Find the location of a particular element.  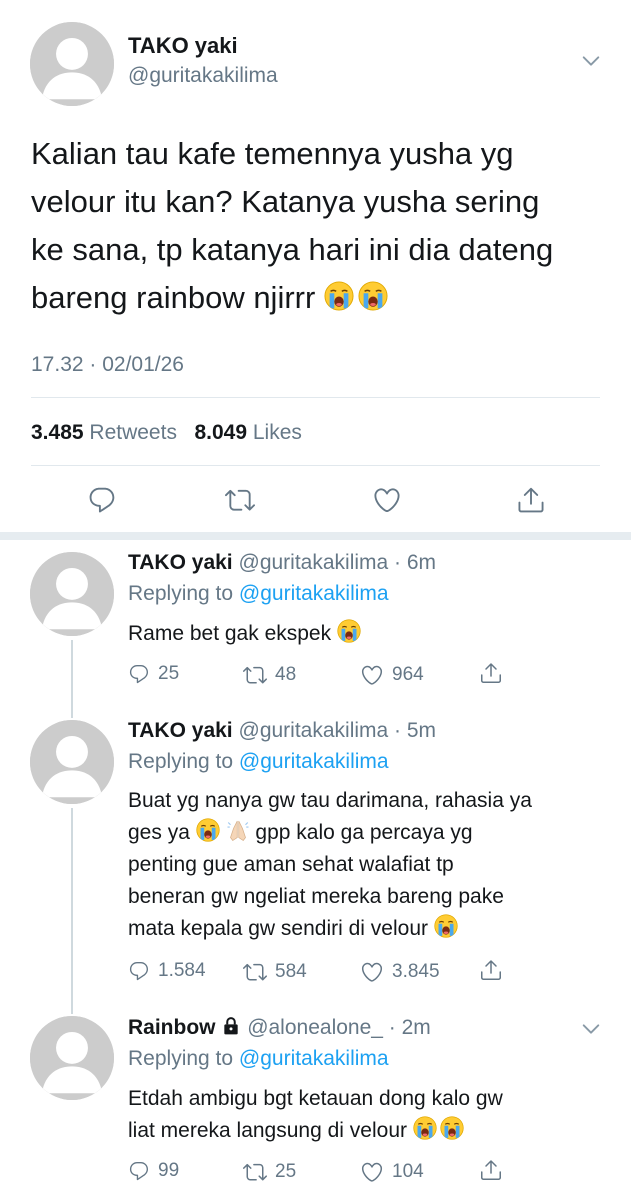

retweet-count: 25 is located at coordinates (286, 1171).